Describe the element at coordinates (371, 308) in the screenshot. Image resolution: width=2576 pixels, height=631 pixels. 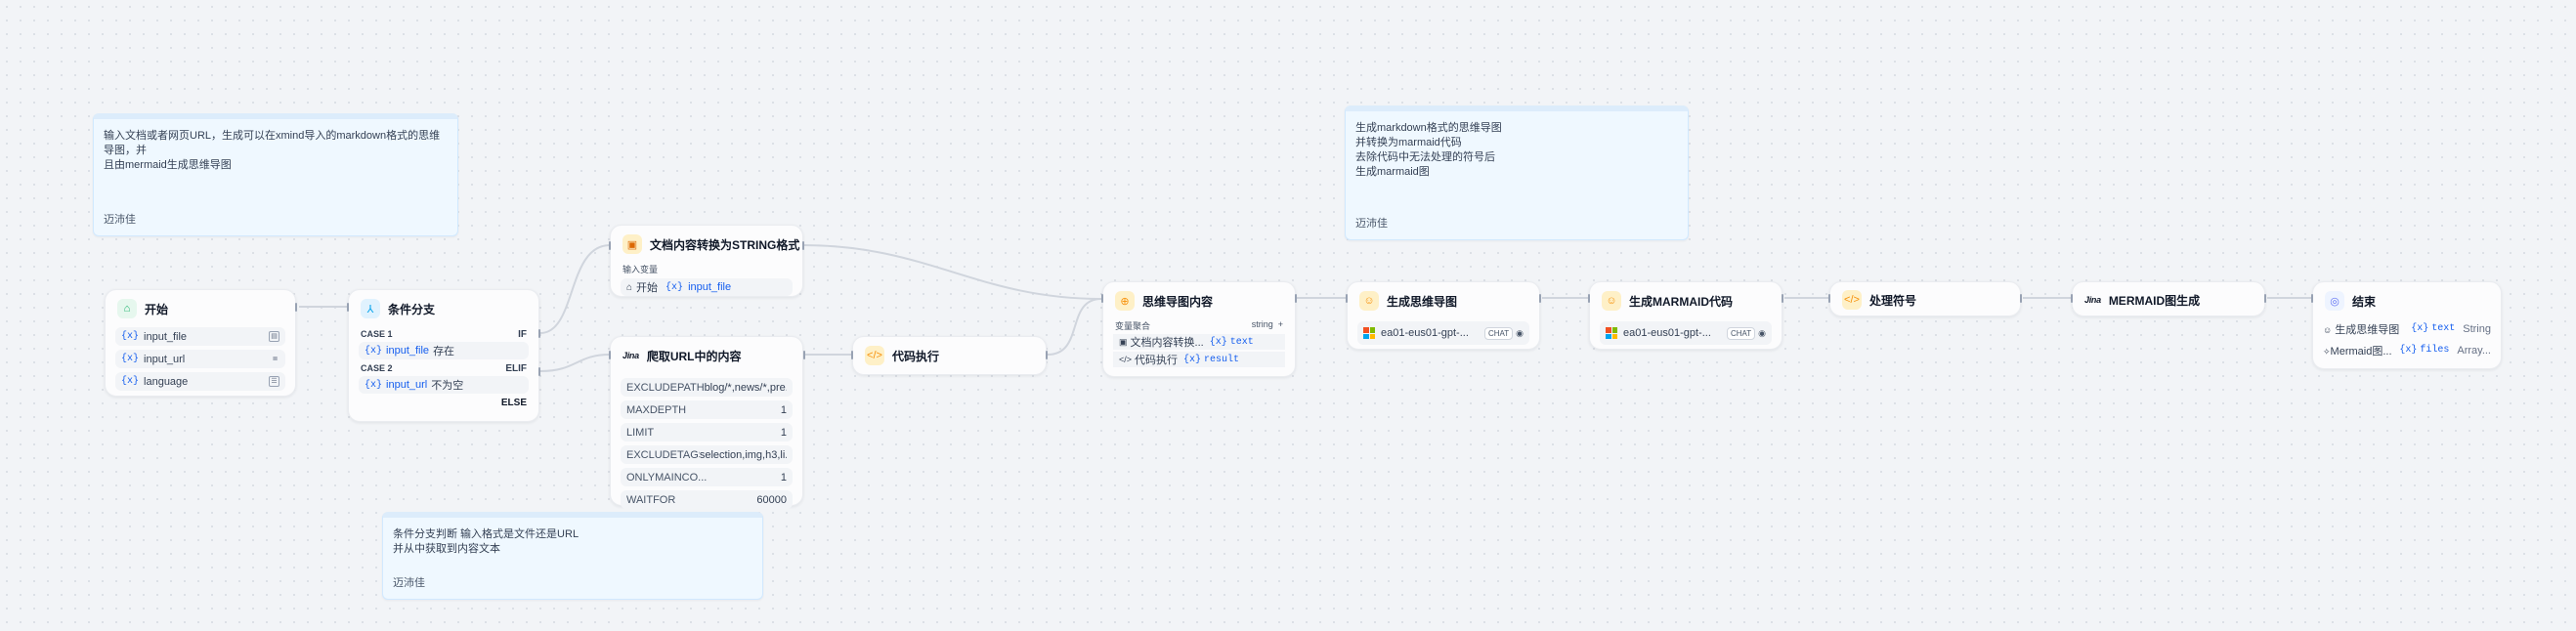
I see `branch-icon: ⅄` at that location.